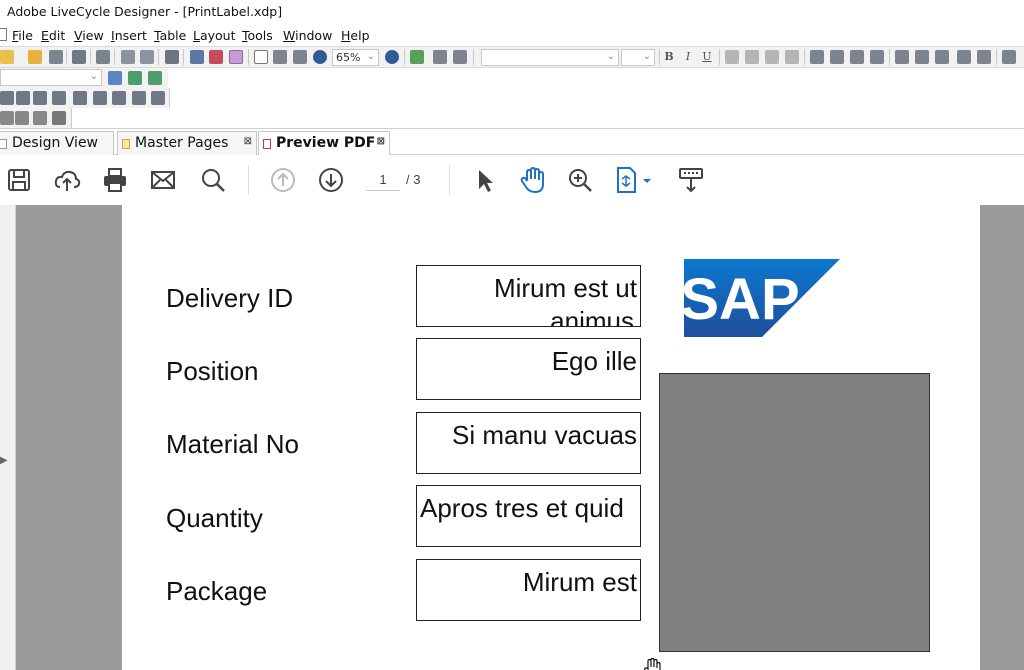 This screenshot has height=670, width=1024. Describe the element at coordinates (115, 78) in the screenshot. I see `script-icon` at that location.